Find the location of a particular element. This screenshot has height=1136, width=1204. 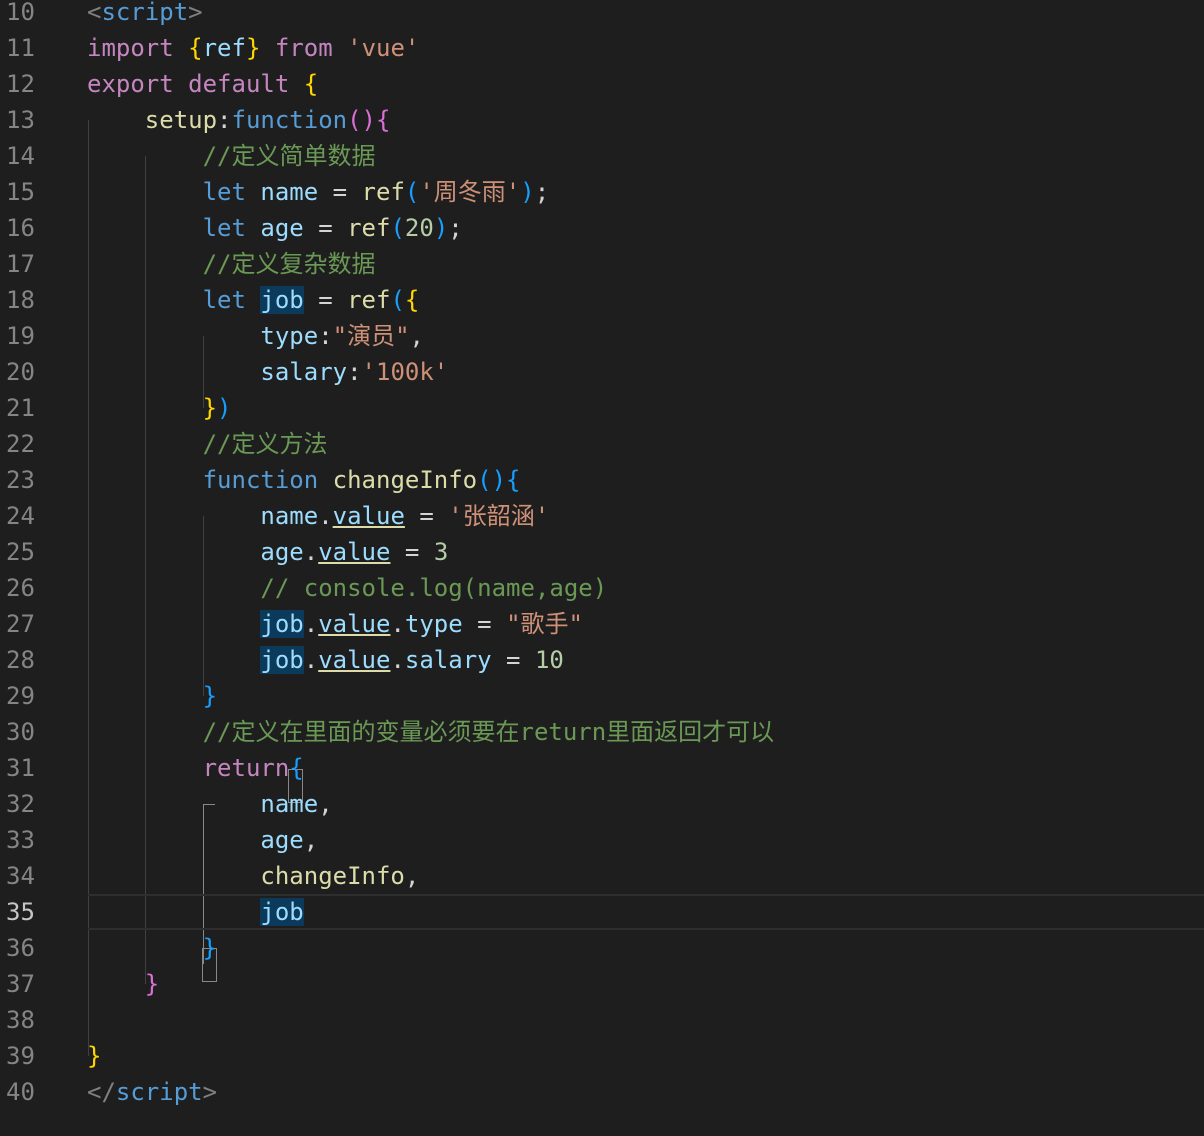

code-token: from is located at coordinates (304, 48).